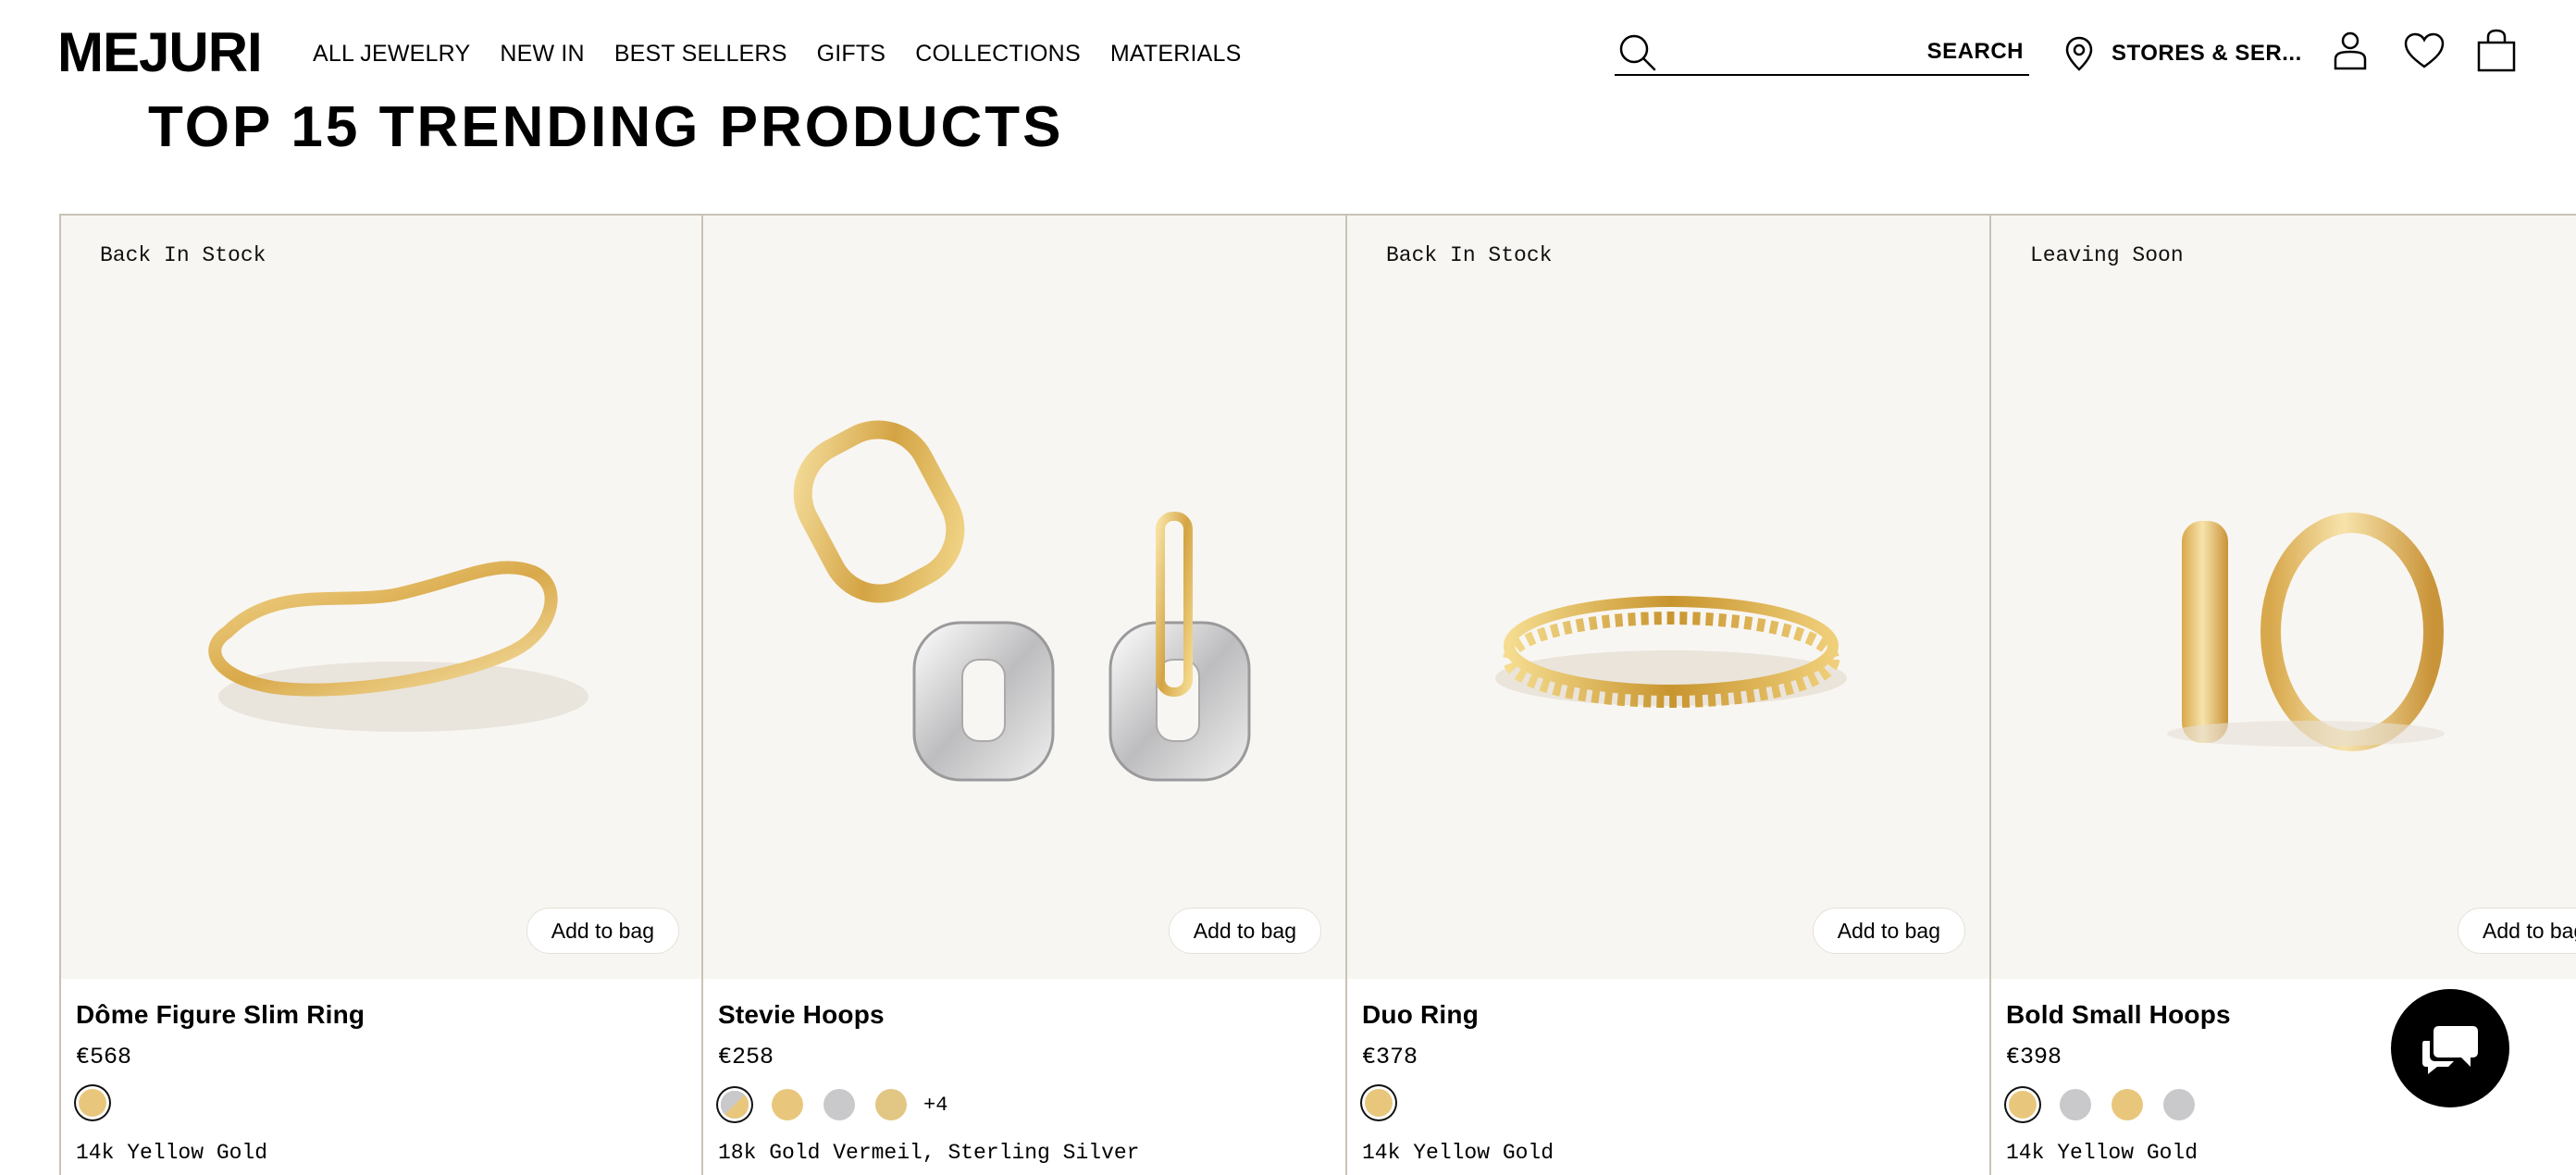 This screenshot has width=2576, height=1175. What do you see at coordinates (735, 1105) in the screenshot?
I see `swatch-gold-silver` at bounding box center [735, 1105].